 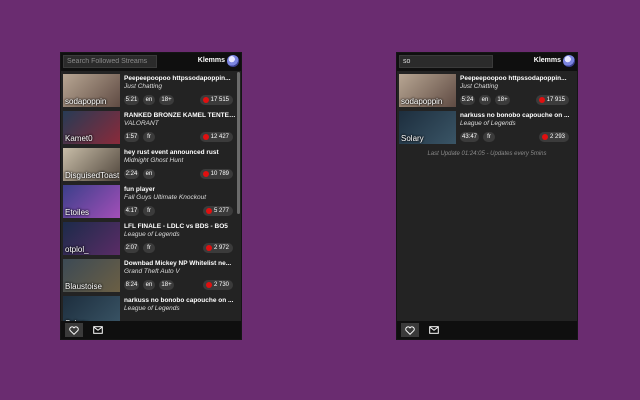 I want to click on viewer-count: 5 277, so click(x=217, y=211).